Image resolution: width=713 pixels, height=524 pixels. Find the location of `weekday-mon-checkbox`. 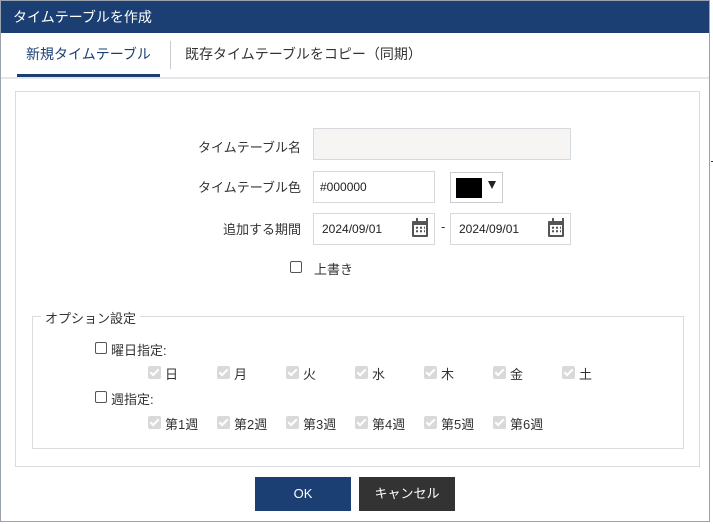

weekday-mon-checkbox is located at coordinates (223, 372).